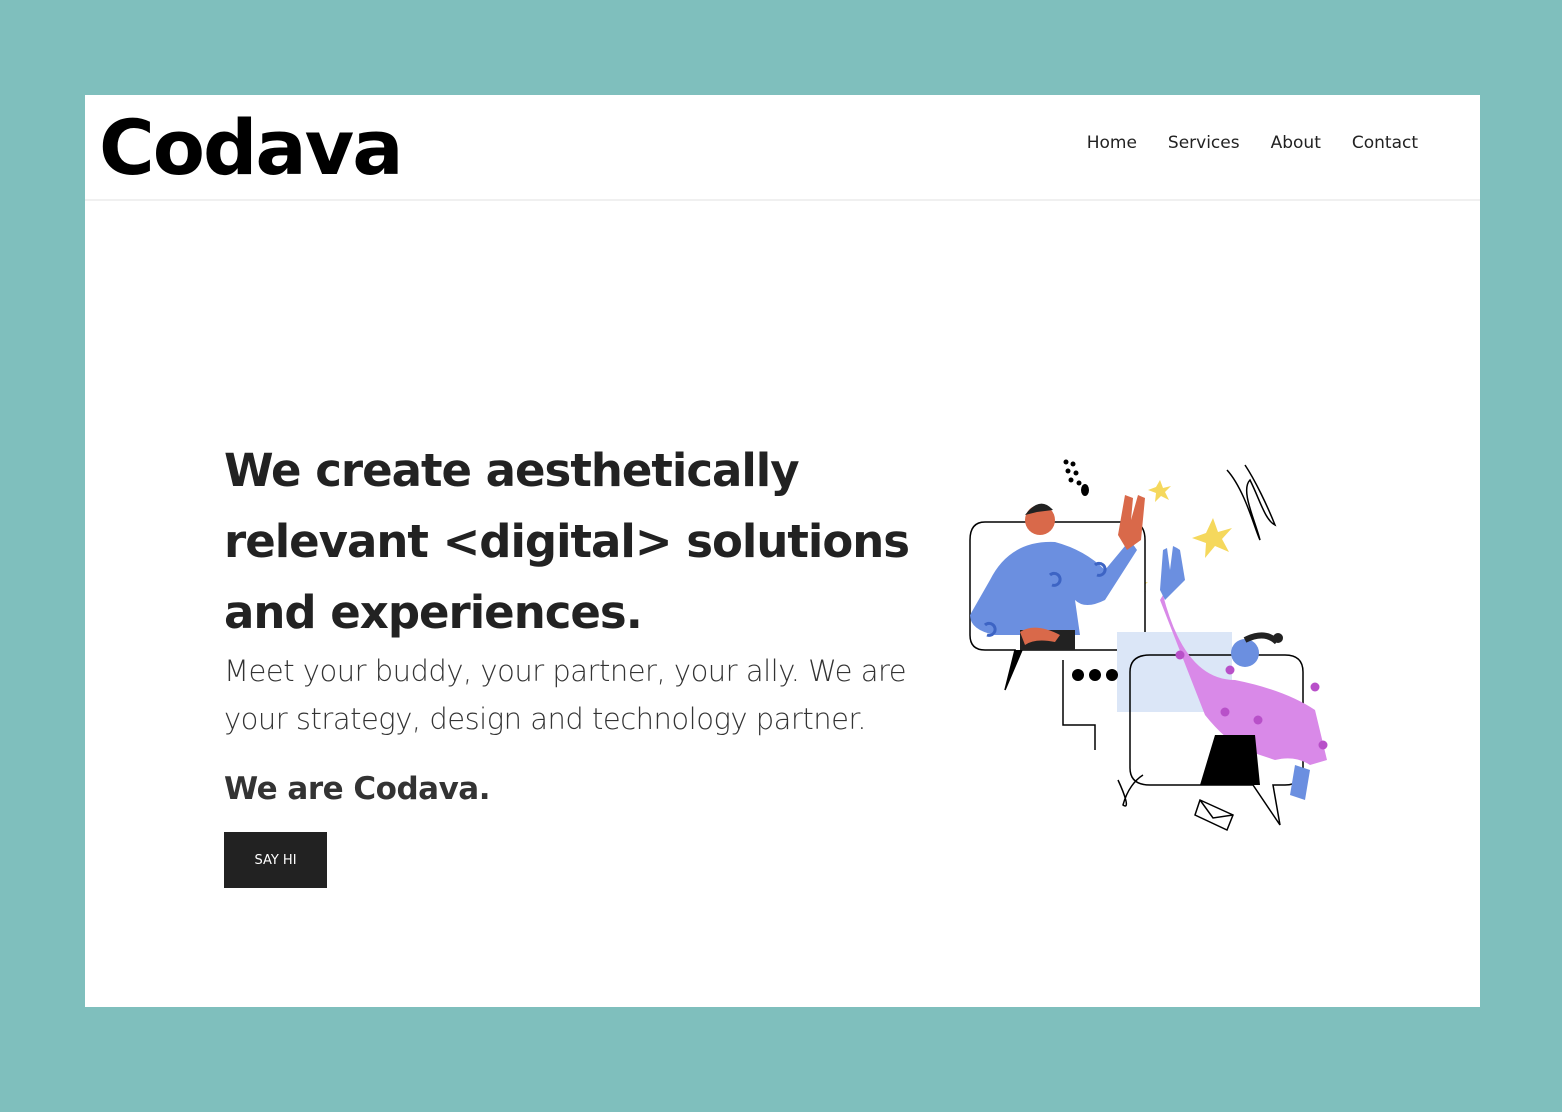 Image resolution: width=1562 pixels, height=1112 pixels. I want to click on nav-services: Services, so click(1204, 143).